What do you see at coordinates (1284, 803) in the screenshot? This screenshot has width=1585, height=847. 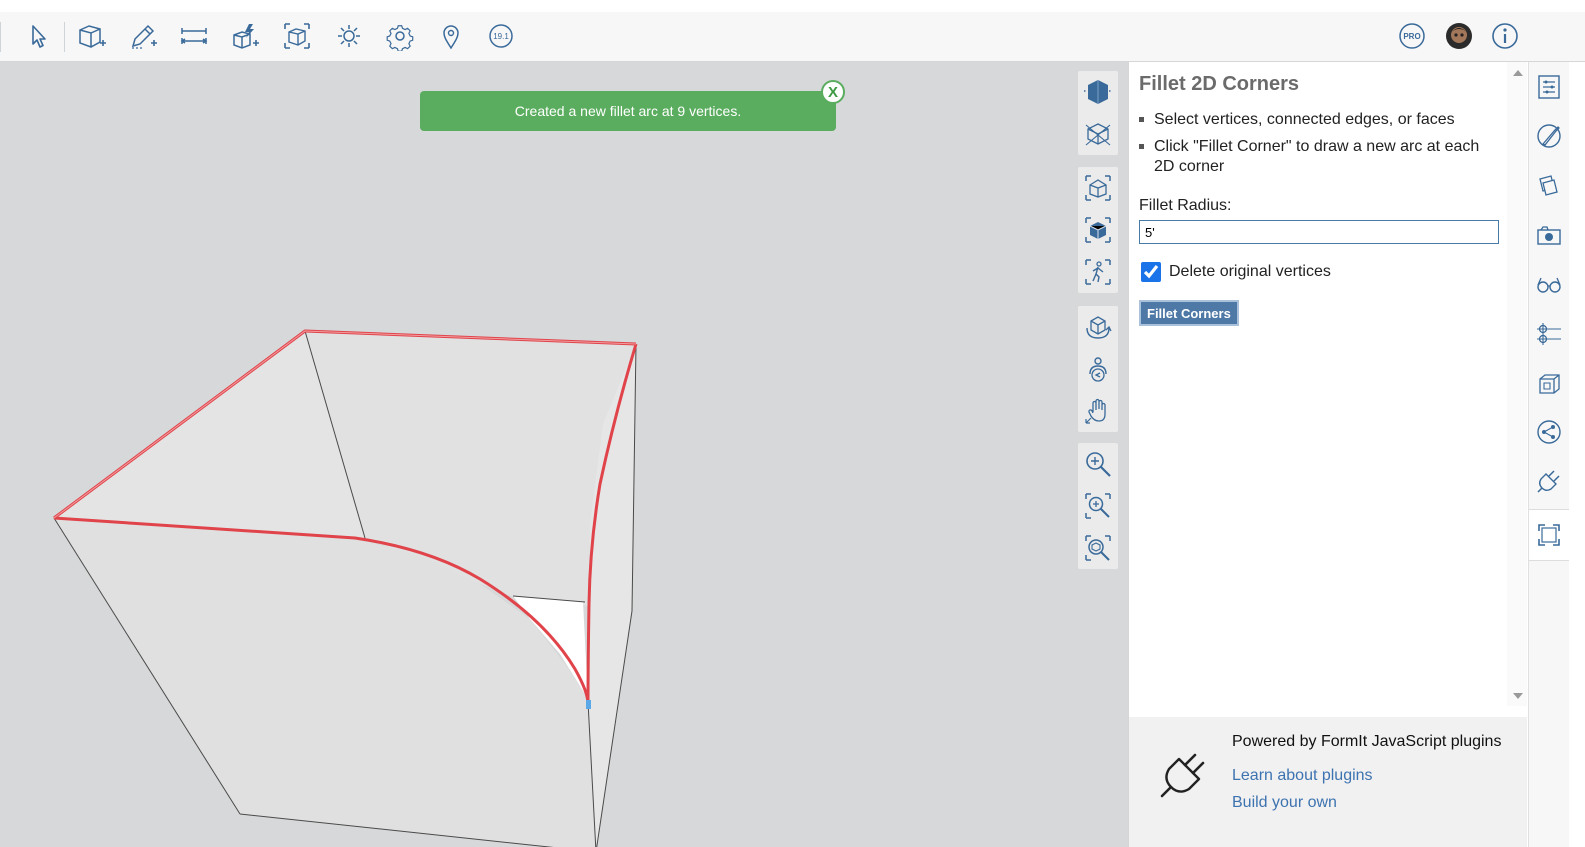 I see `build-your-own-link: Build your own` at bounding box center [1284, 803].